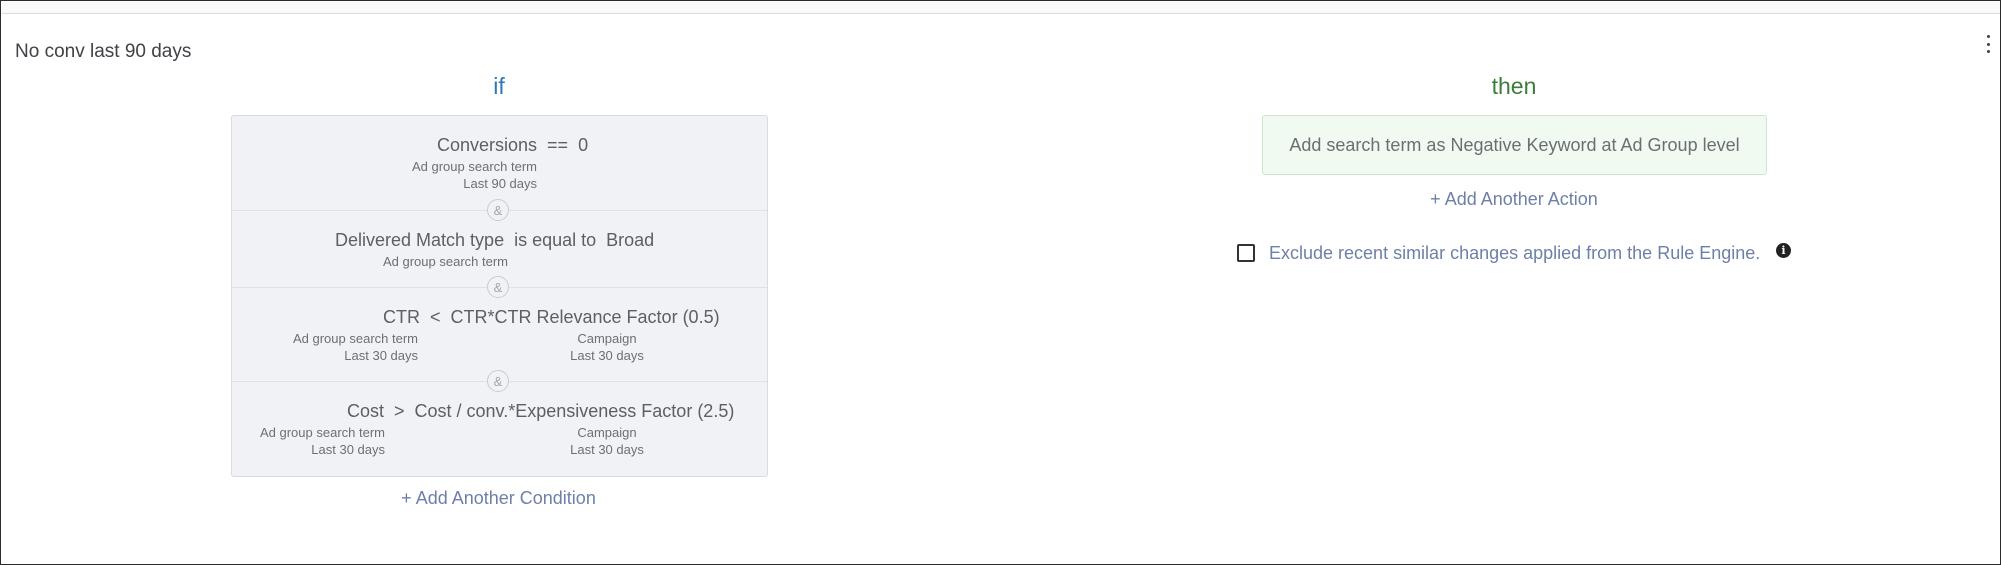  Describe the element at coordinates (1246, 253) in the screenshot. I see `exclude-checkbox` at that location.